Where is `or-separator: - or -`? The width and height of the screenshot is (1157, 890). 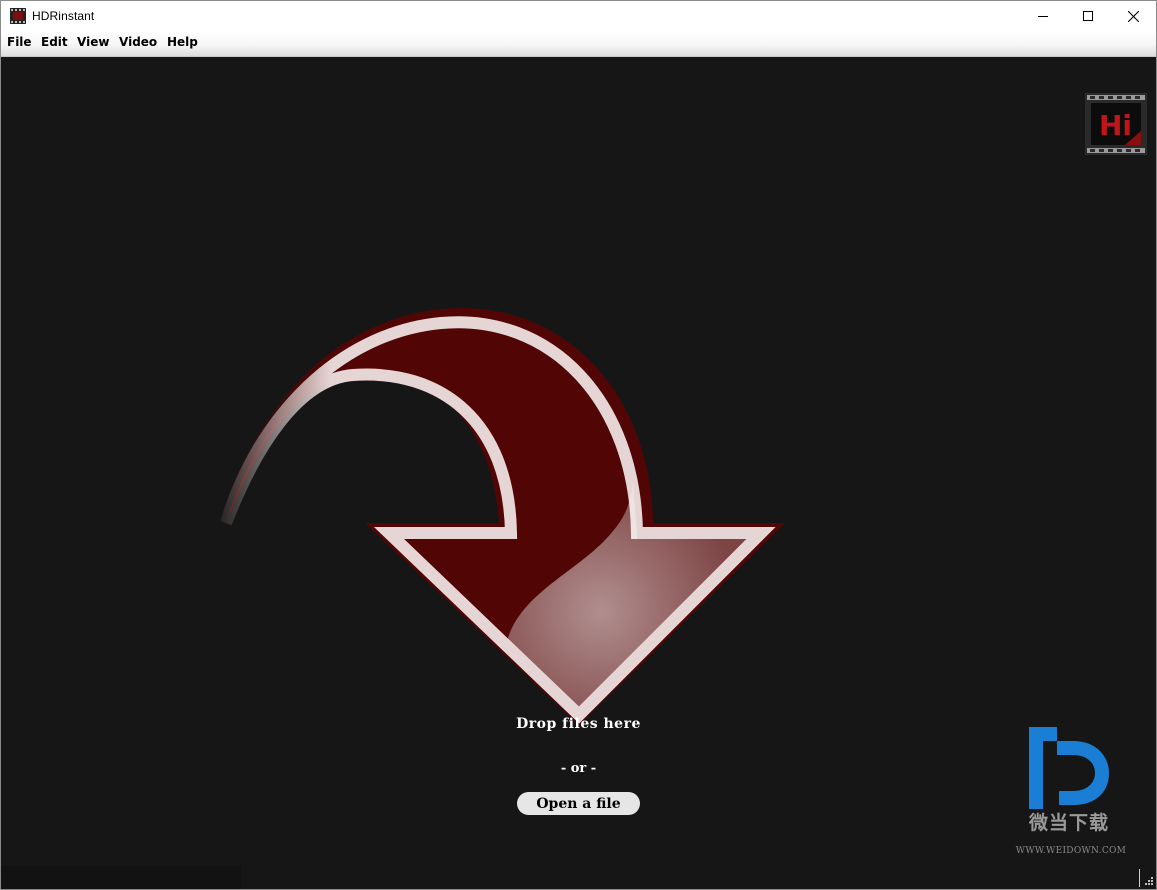
or-separator: - or - is located at coordinates (578, 768).